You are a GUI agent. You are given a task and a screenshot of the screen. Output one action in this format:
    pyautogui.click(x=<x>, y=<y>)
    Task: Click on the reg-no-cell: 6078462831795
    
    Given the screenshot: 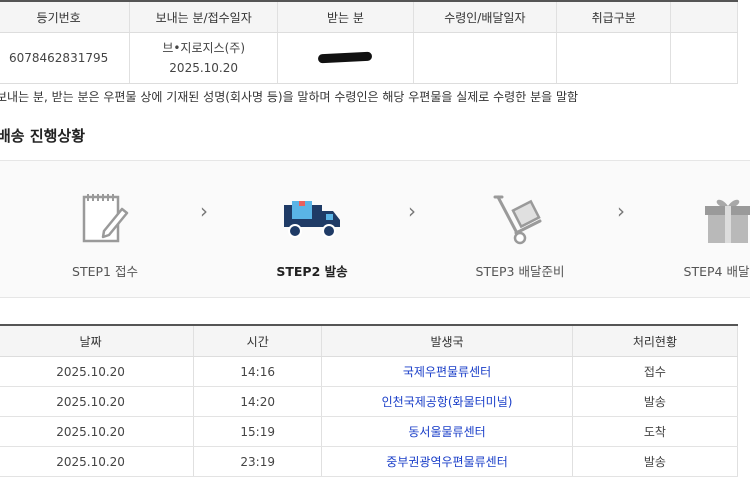 What is the action you would take?
    pyautogui.click(x=65, y=58)
    